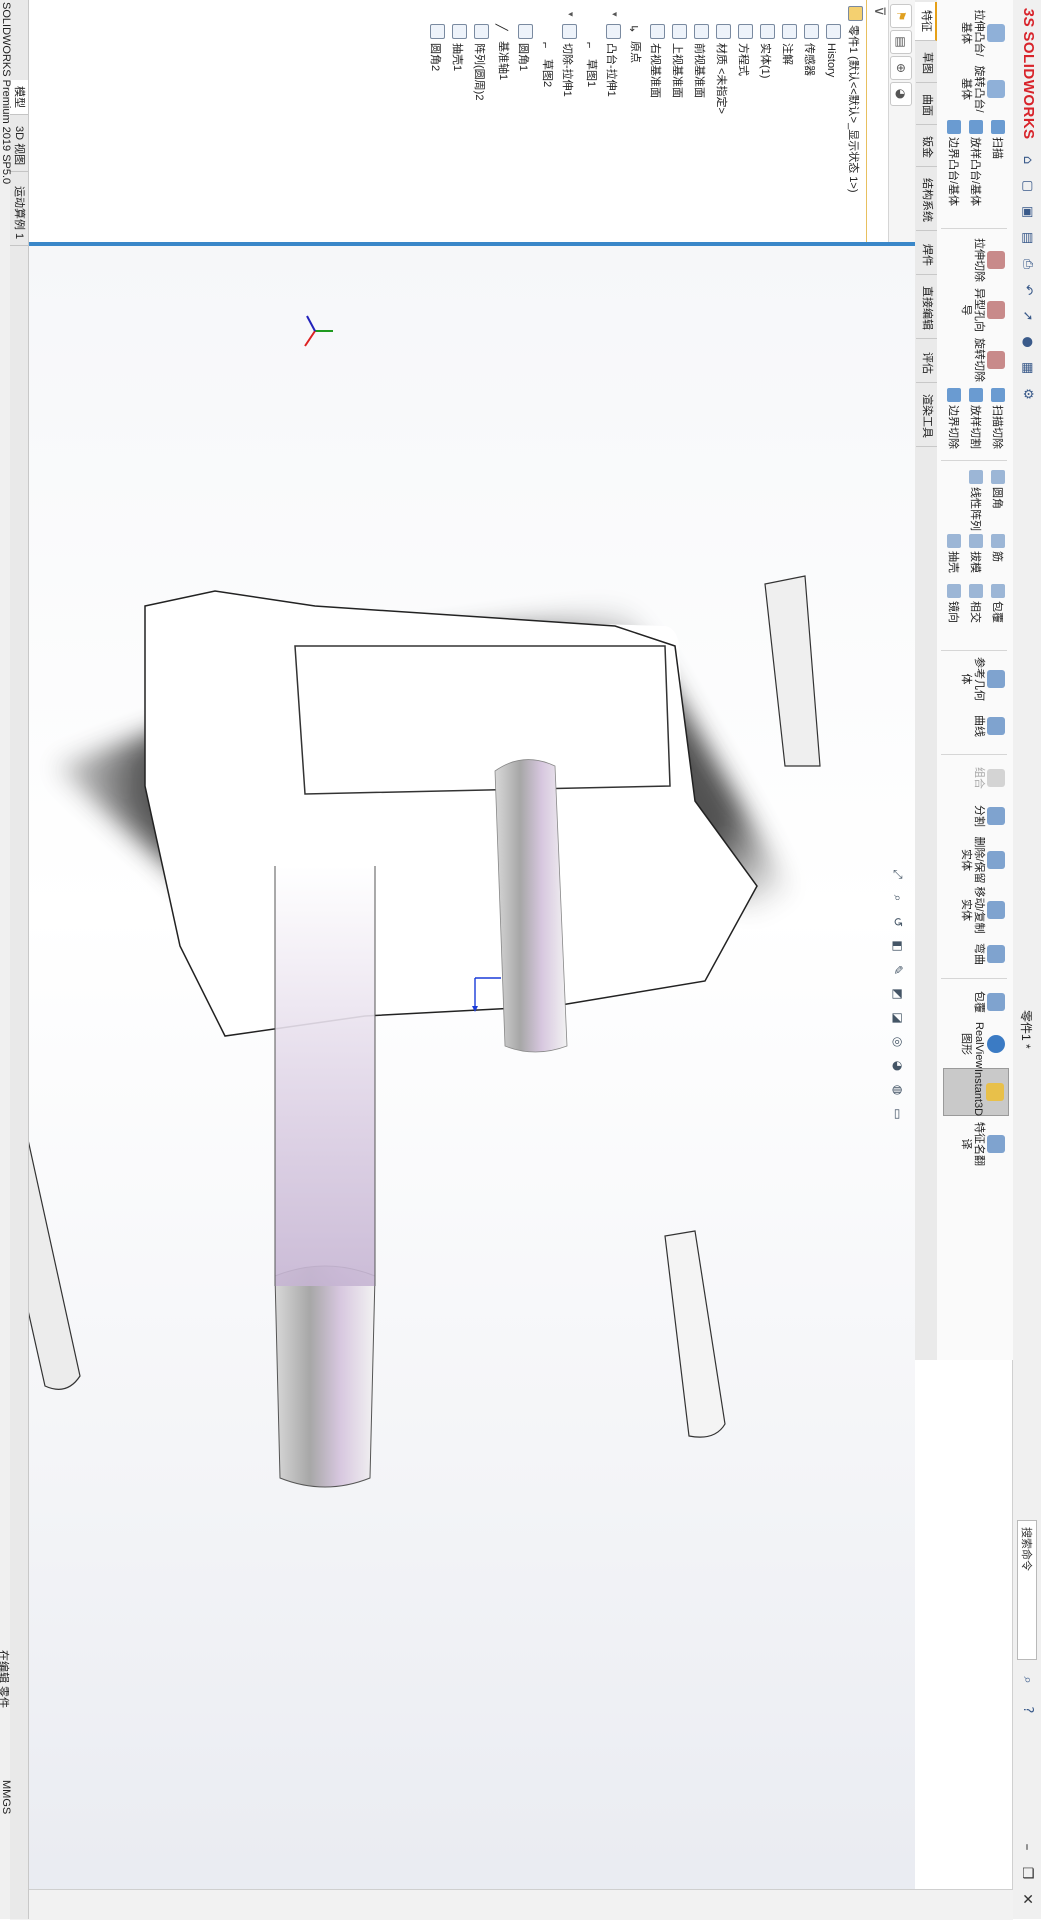 This screenshot has height=1920, width=1041. I want to click on tree-item-material: 材质 <未指定>, so click(722, 69).